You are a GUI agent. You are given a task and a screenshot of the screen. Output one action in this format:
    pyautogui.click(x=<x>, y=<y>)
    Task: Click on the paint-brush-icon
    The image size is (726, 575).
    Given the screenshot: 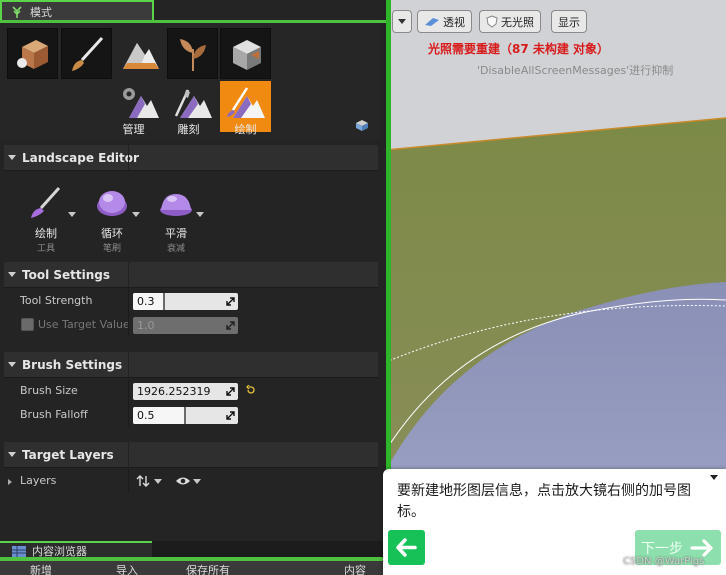 What is the action you would take?
    pyautogui.click(x=88, y=53)
    